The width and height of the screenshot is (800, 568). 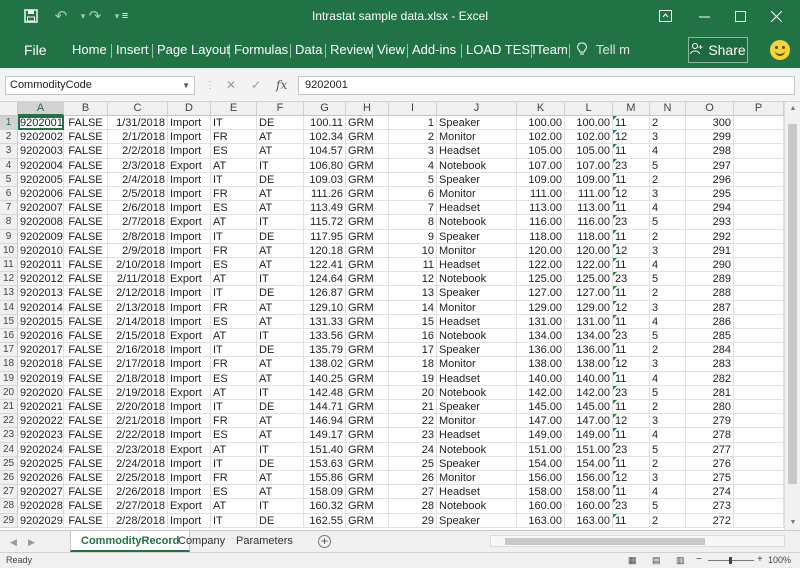 What do you see at coordinates (792, 523) in the screenshot?
I see `scroll-down-icon: ▼` at bounding box center [792, 523].